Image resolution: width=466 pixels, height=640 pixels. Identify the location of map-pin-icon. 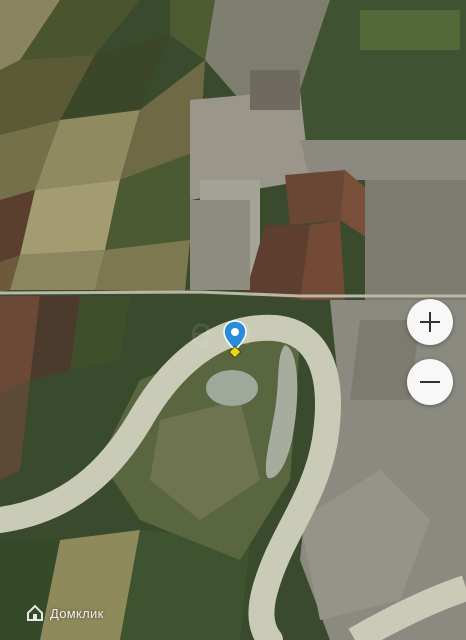
(235, 339).